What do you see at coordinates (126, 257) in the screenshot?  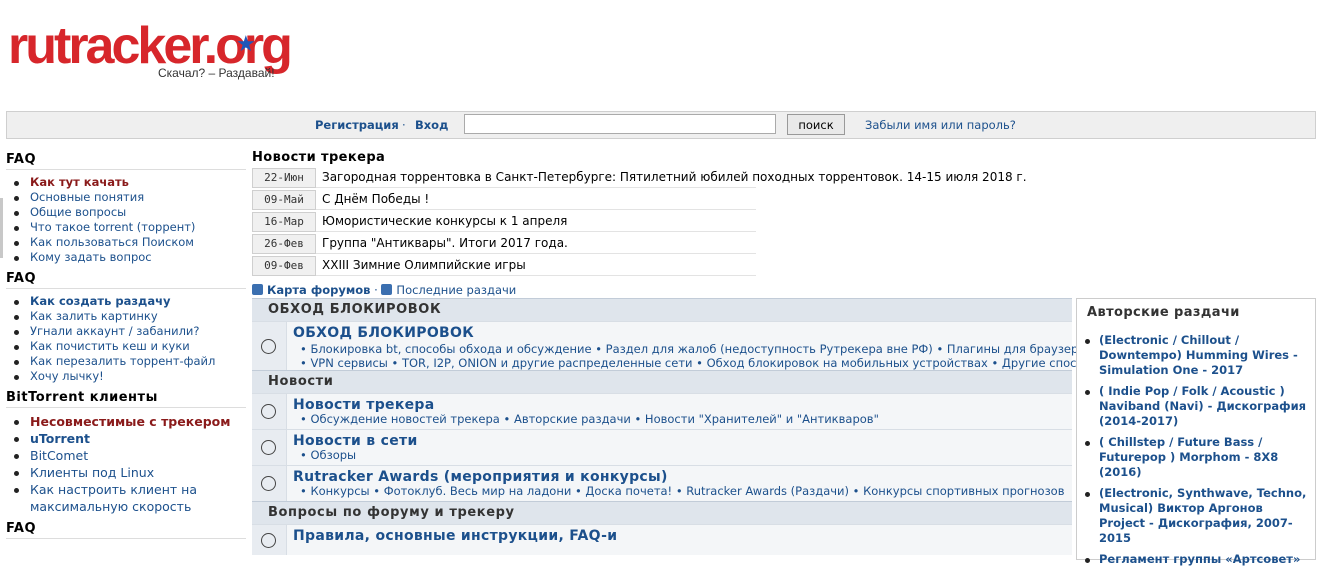 I see `sidebar-item: Кому задать вопрос` at bounding box center [126, 257].